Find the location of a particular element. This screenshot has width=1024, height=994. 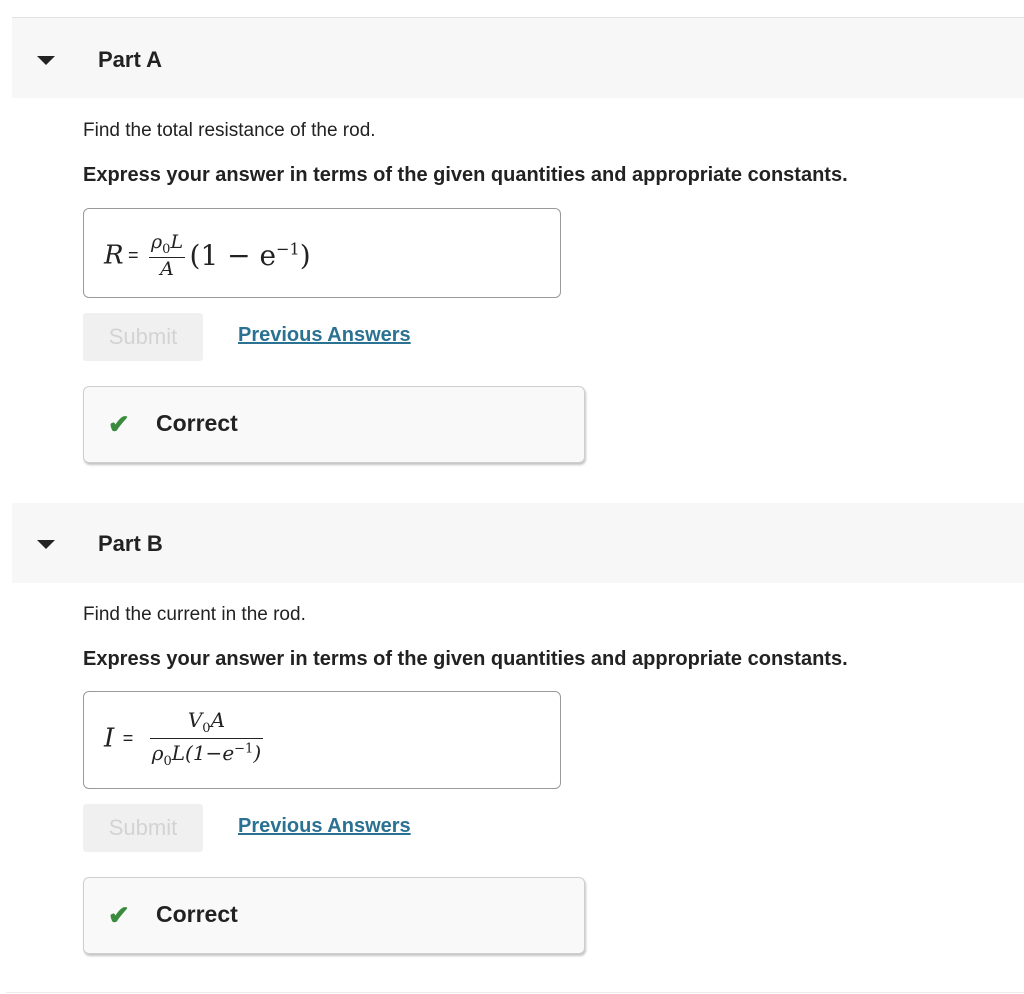

num-a: A is located at coordinates (218, 720).